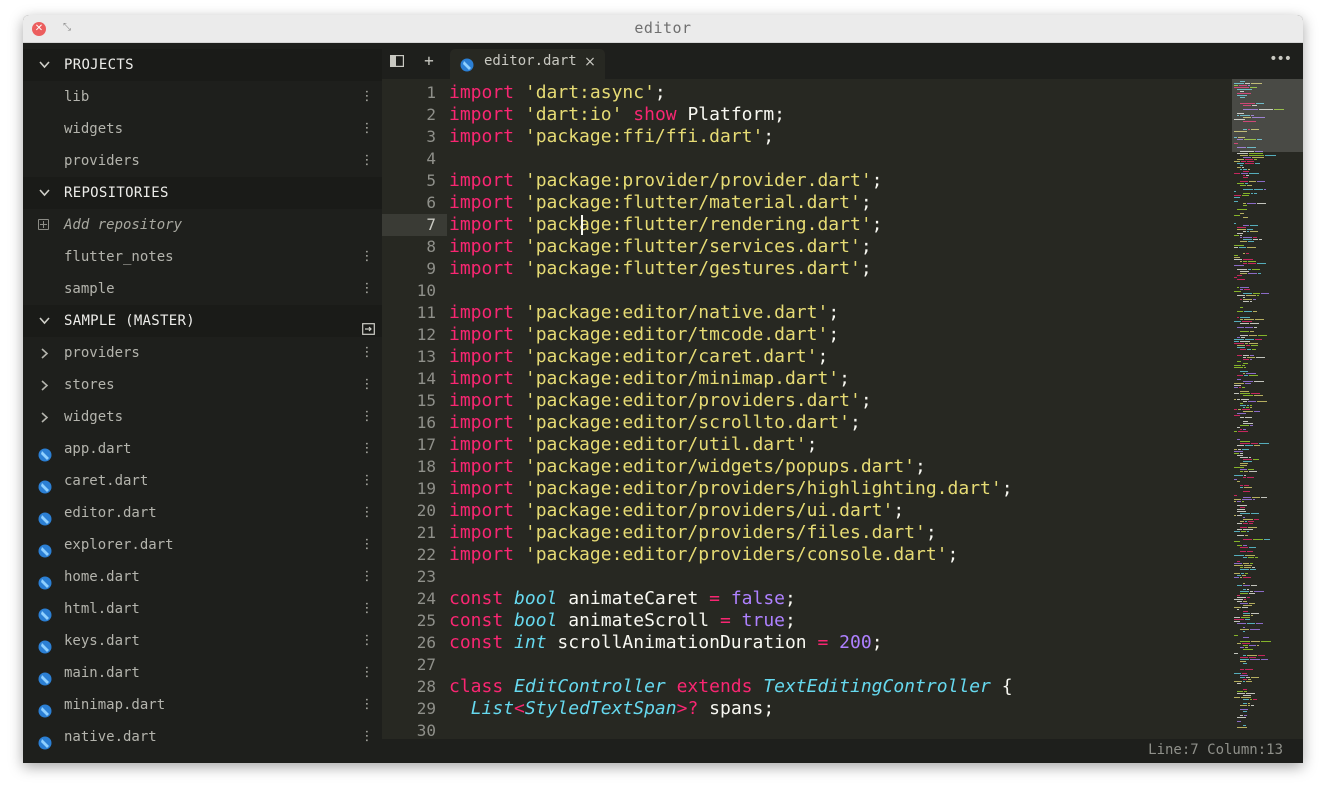 The image size is (1326, 794). Describe the element at coordinates (202, 385) in the screenshot. I see `folder-item-stores: stores ⋮` at that location.